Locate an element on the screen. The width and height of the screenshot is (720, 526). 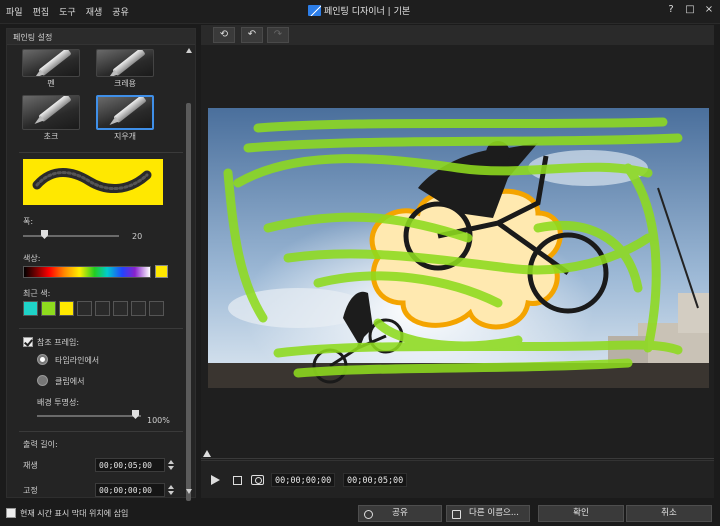
help-button: ? is located at coordinates (671, 10).